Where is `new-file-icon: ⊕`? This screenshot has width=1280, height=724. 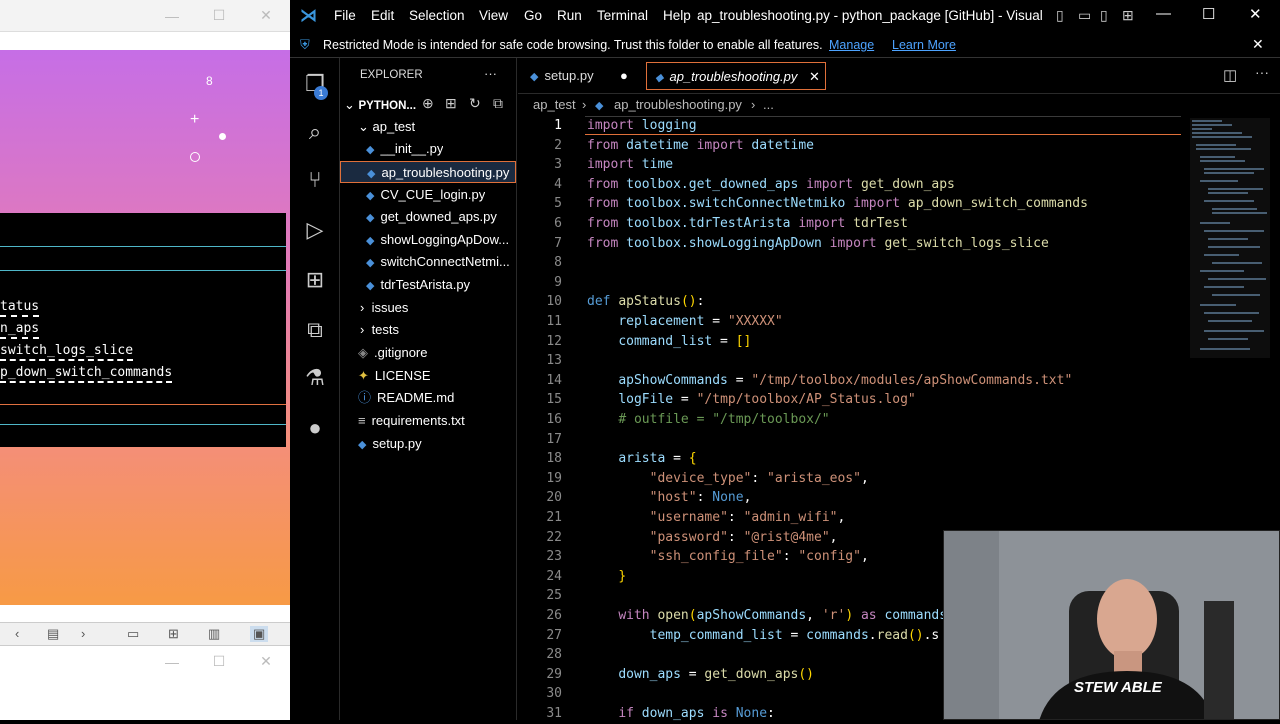 new-file-icon: ⊕ is located at coordinates (428, 103).